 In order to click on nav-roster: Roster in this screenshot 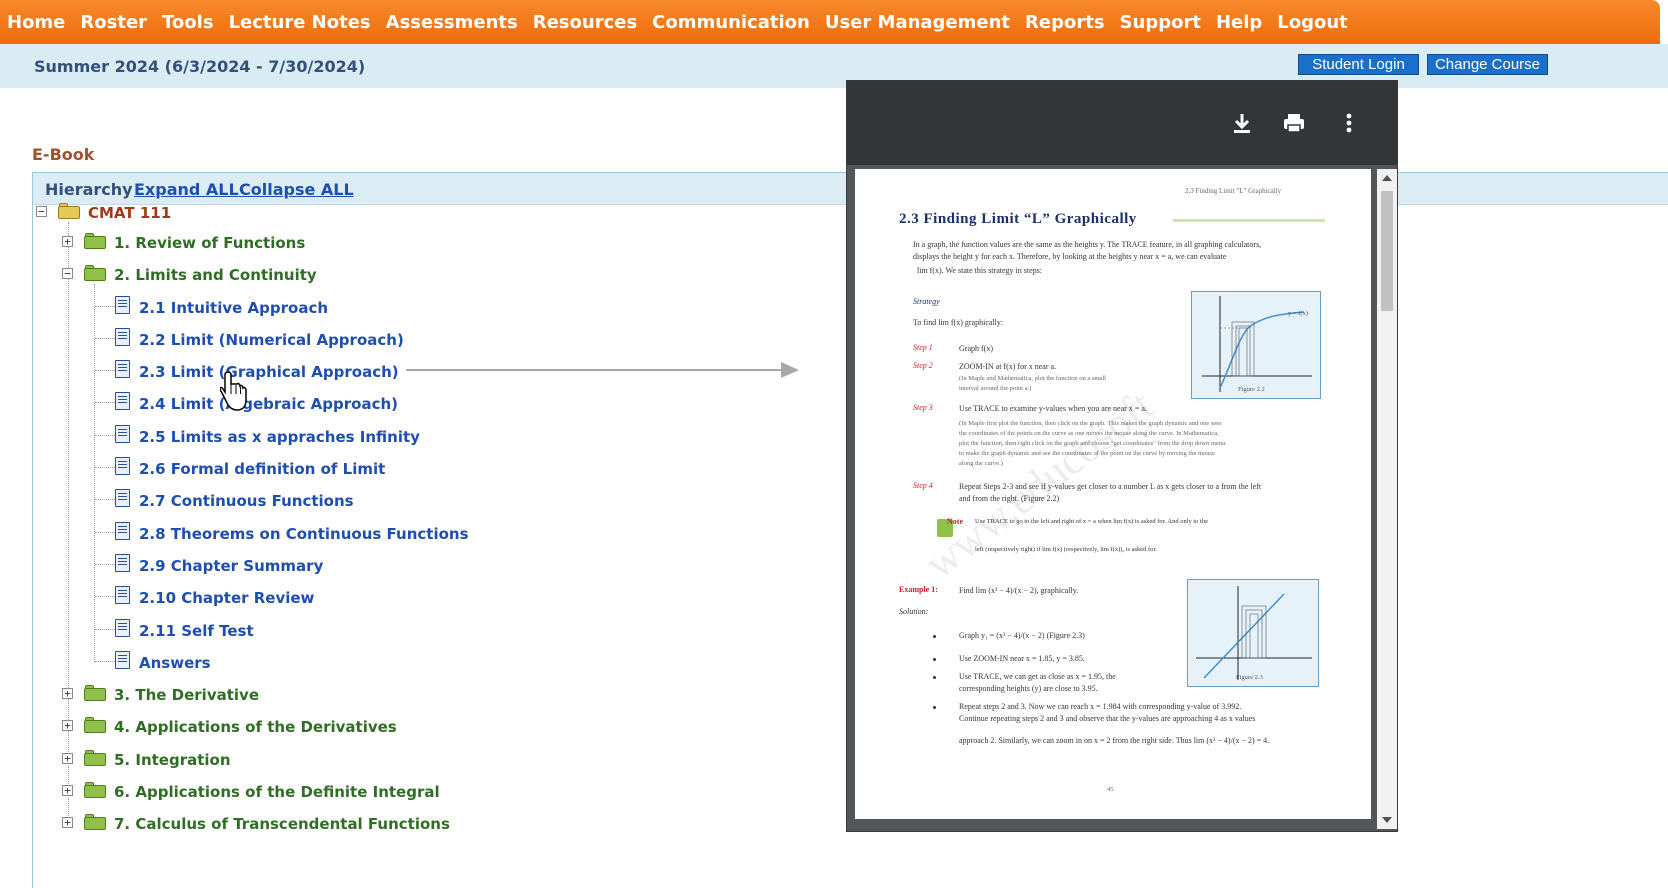, I will do `click(113, 22)`.